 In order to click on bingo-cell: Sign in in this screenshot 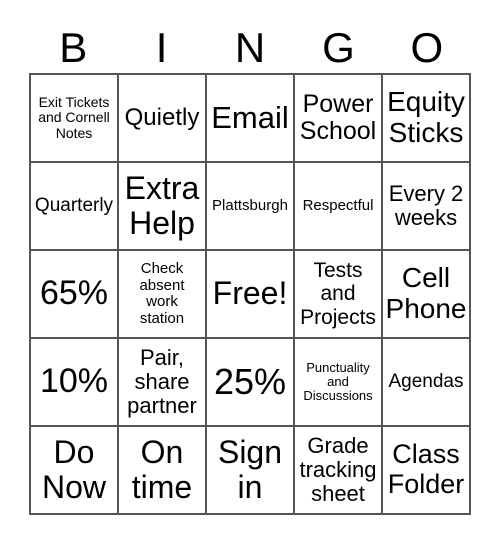, I will do `click(250, 470)`.